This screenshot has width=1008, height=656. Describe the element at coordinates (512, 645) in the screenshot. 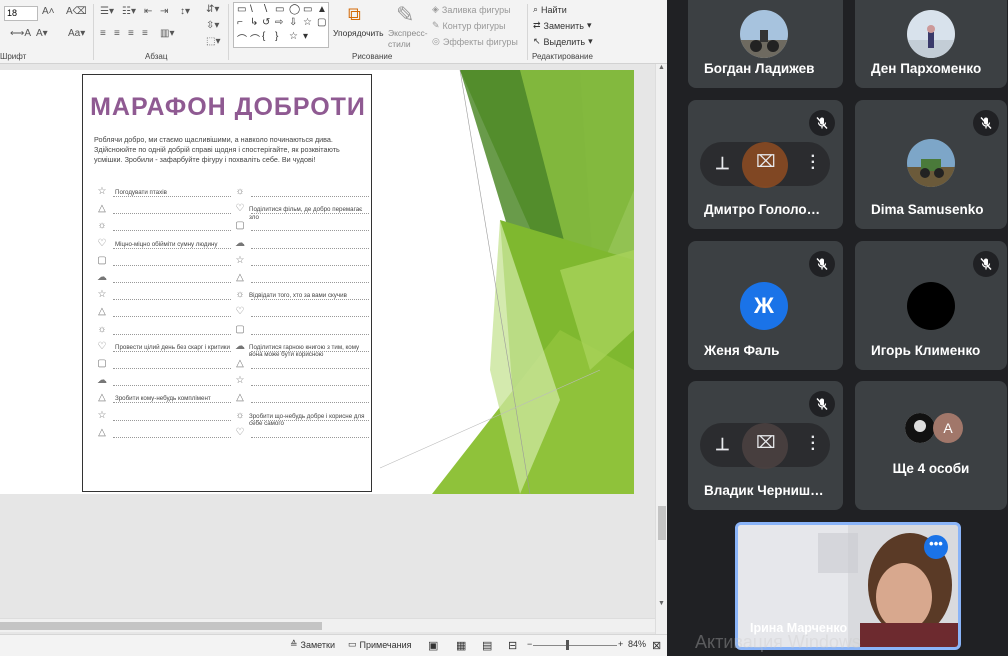

I see `slideshow-icon: ⊟` at that location.